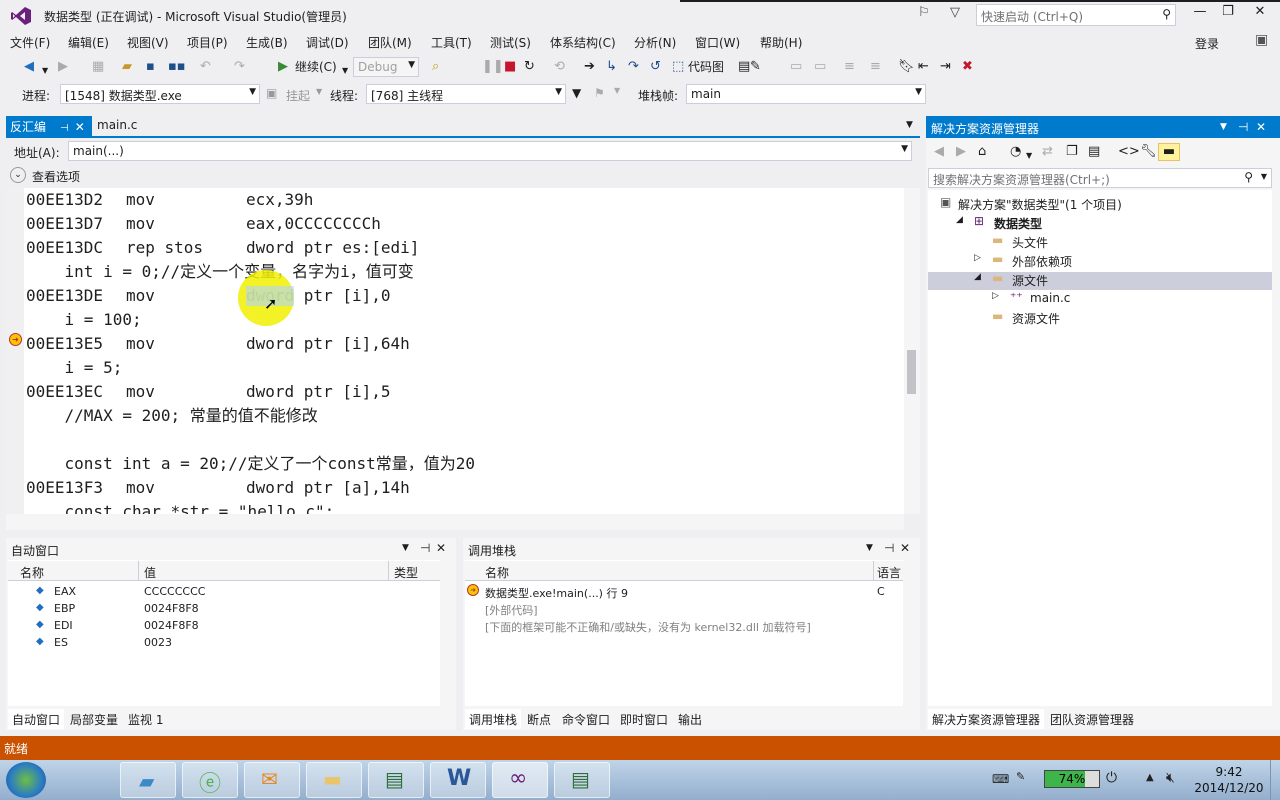  Describe the element at coordinates (36, 719) in the screenshot. I see `tab-autos: 自动窗口` at that location.